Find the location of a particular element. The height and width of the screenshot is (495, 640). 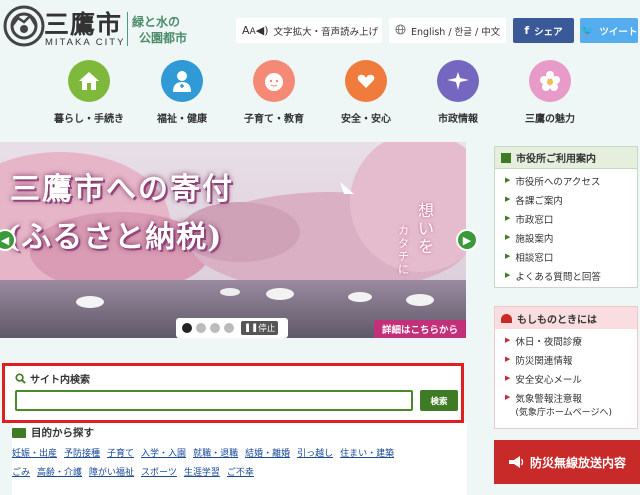

emergency-link-safety-mail: ▶ 安全安心メール is located at coordinates (571, 381).